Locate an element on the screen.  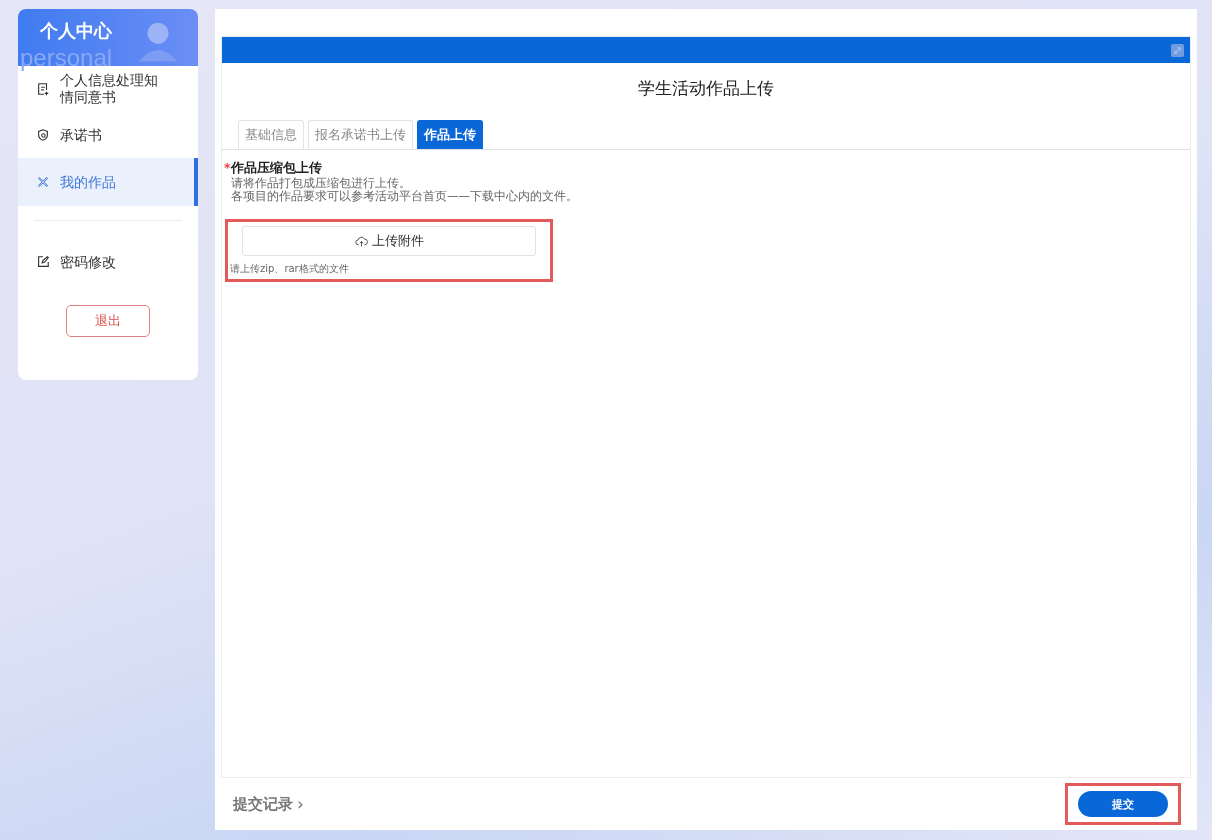
sidebar-title: 个人中心 is located at coordinates (76, 30).